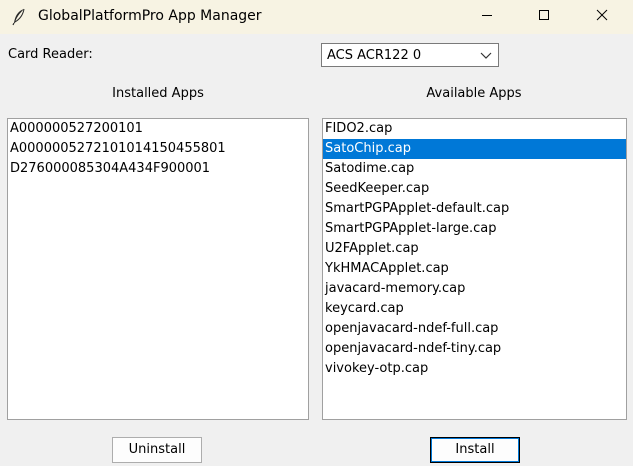 The width and height of the screenshot is (633, 466). I want to click on list-item: FIDO2.cap, so click(474, 129).